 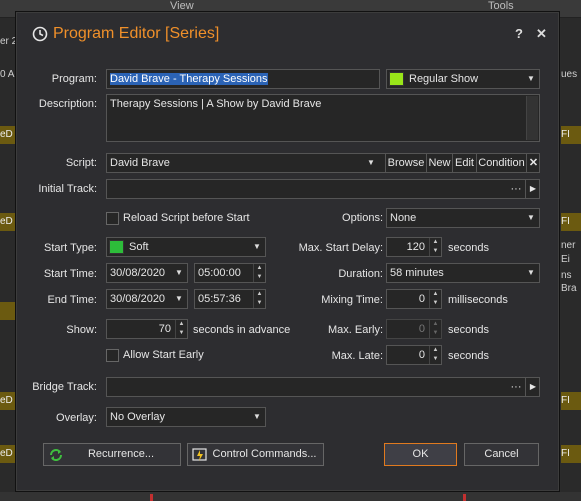 I want to click on end-date-picker: 30/08/2020 ▼, so click(x=147, y=299).